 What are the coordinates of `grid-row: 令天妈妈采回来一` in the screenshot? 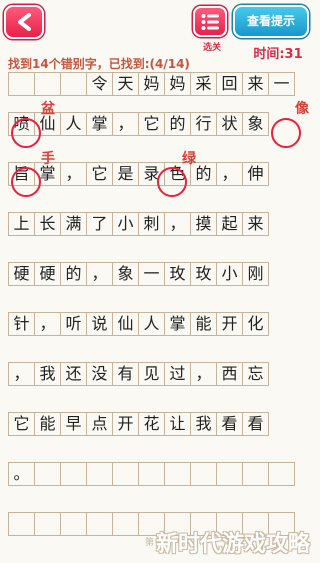 It's located at (151, 84).